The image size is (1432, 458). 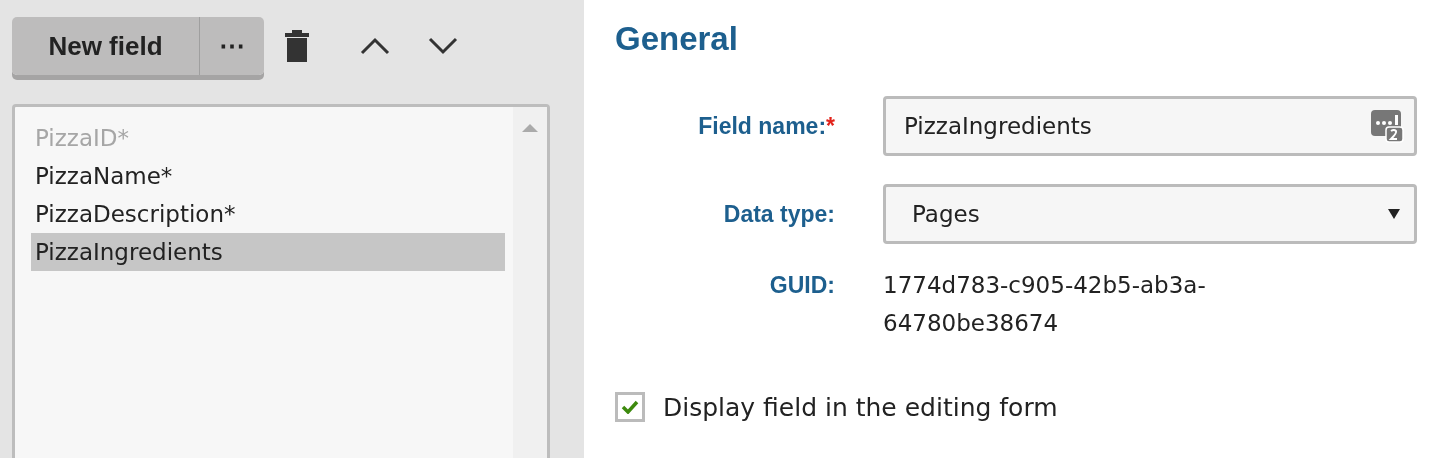 What do you see at coordinates (677, 39) in the screenshot?
I see `section-title: General` at bounding box center [677, 39].